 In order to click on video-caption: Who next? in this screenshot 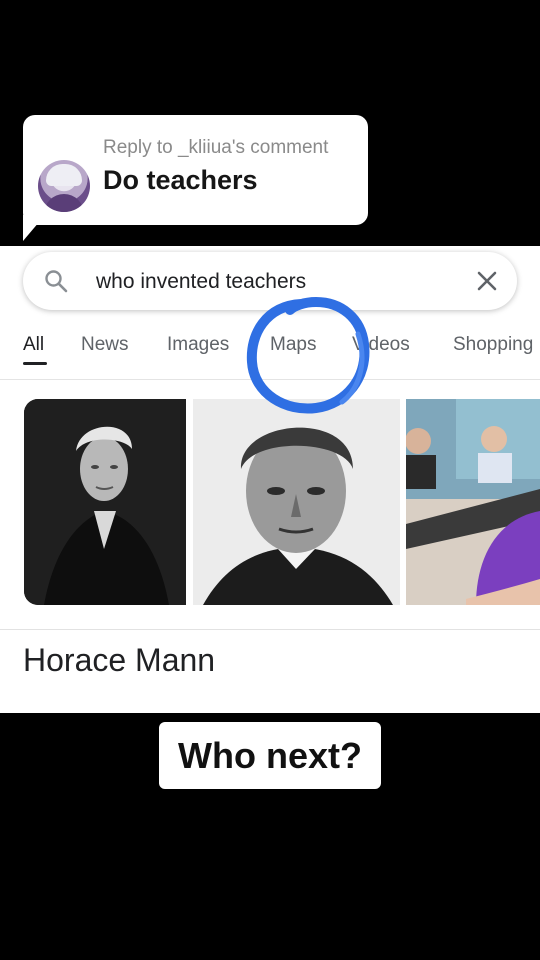, I will do `click(270, 755)`.